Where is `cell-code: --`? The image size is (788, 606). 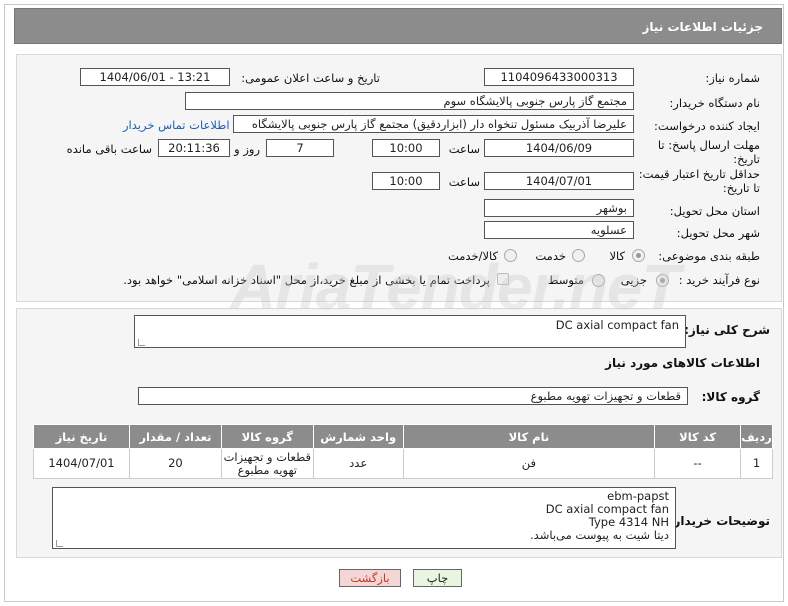
cell-code: -- is located at coordinates (698, 463).